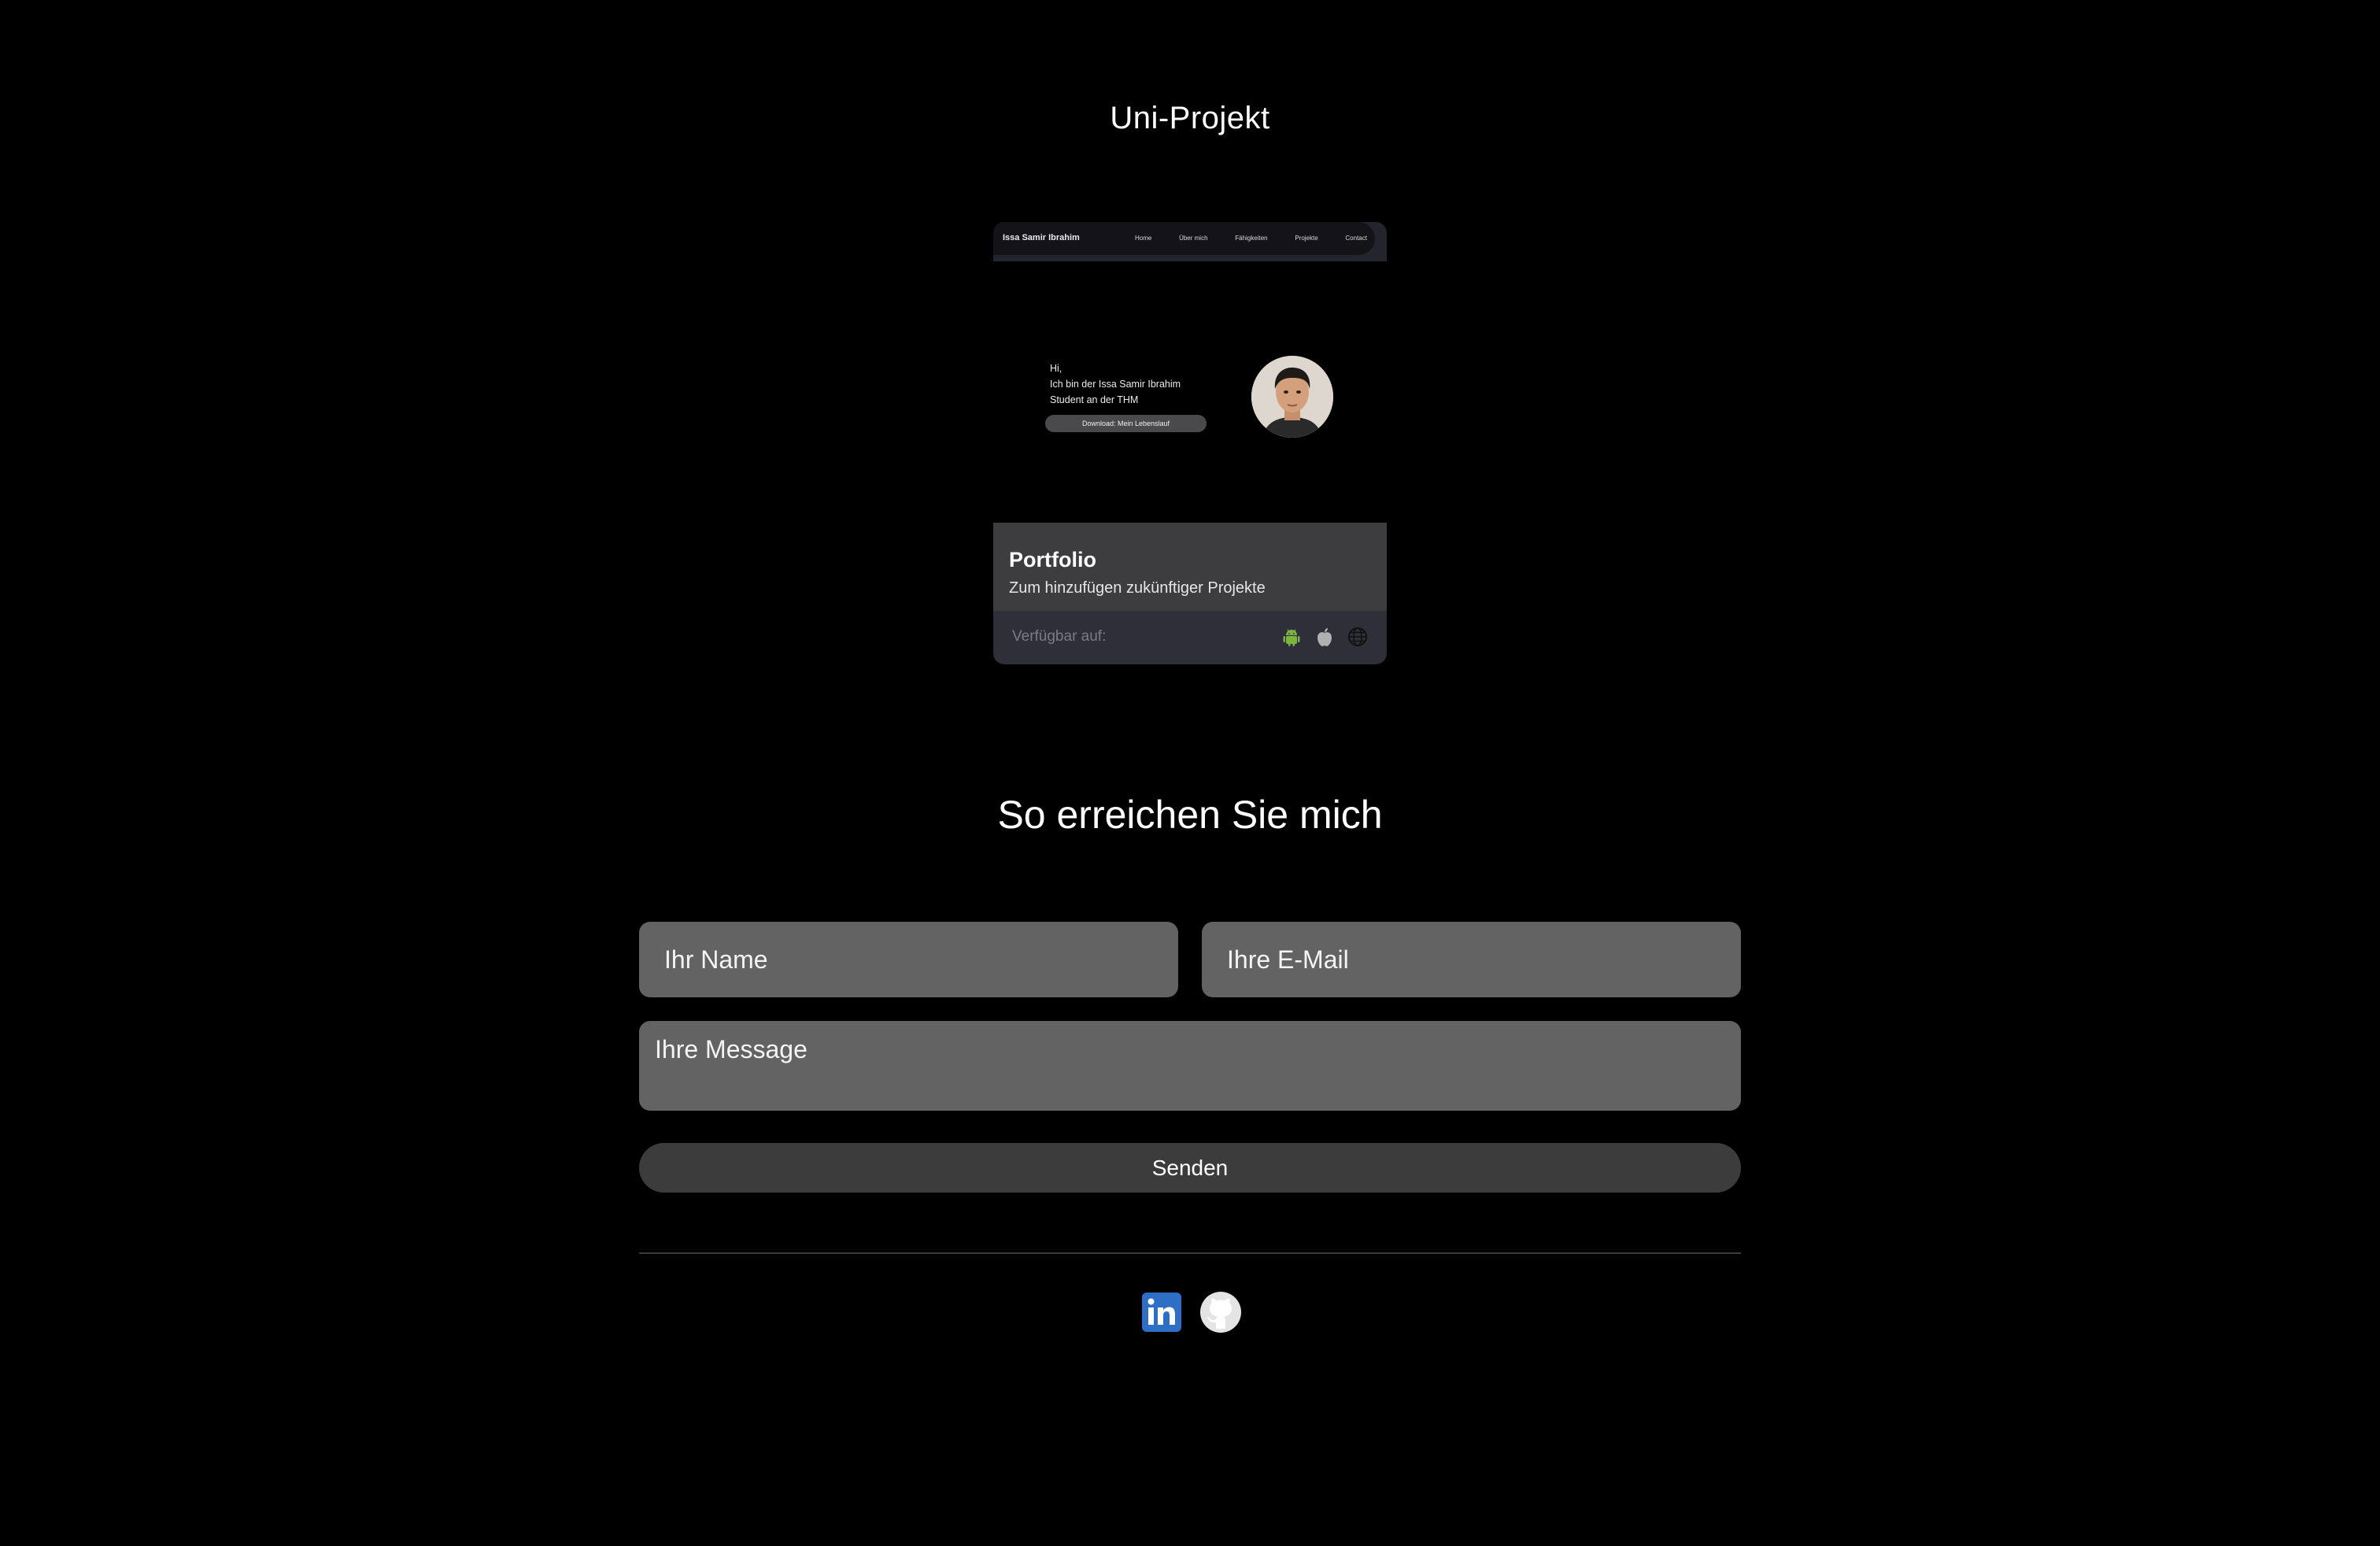 The height and width of the screenshot is (1546, 2380). I want to click on preview-nav-about: Über mich, so click(1193, 239).